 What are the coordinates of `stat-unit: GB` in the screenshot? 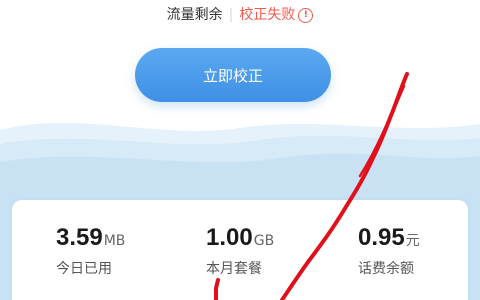 It's located at (264, 241).